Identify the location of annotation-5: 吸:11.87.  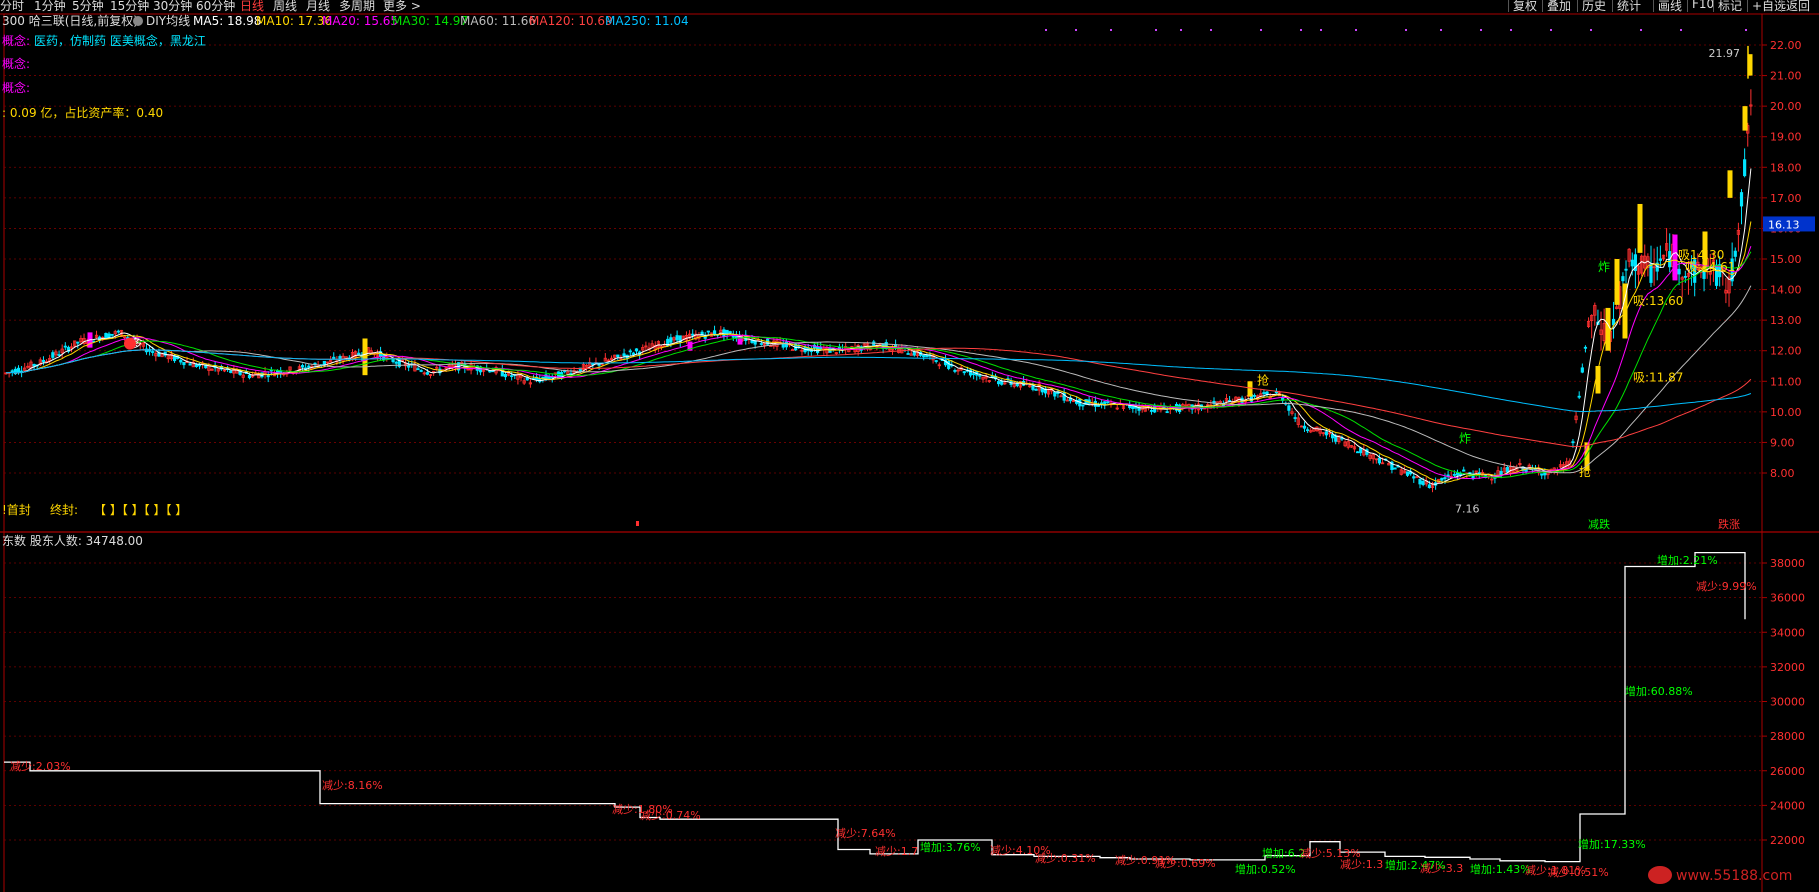
(1658, 377).